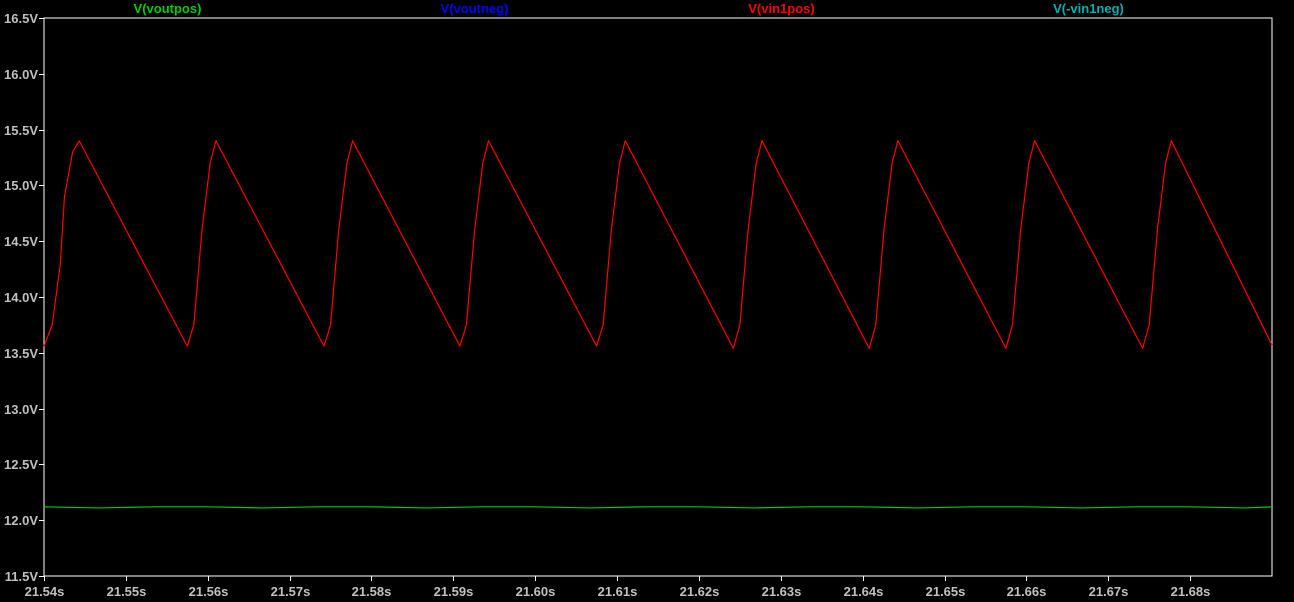 The image size is (1294, 602). Describe the element at coordinates (864, 591) in the screenshot. I see `x-tick-label: 21.64s` at that location.